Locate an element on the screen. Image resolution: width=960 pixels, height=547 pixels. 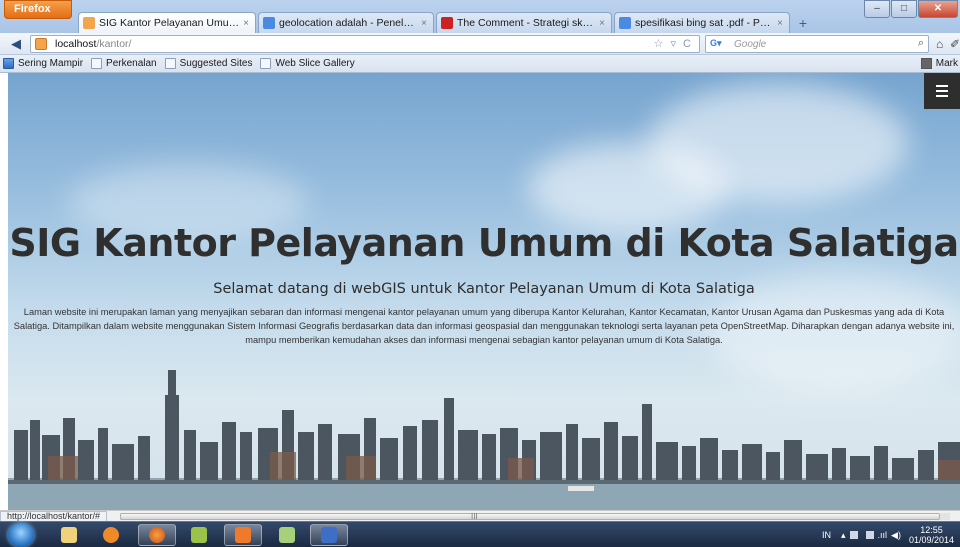
word-icon is located at coordinates (329, 535).